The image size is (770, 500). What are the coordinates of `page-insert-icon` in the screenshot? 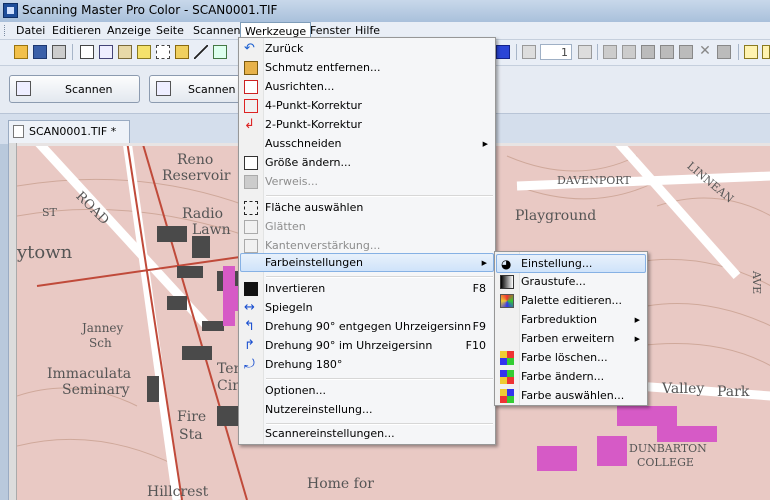 It's located at (629, 52).